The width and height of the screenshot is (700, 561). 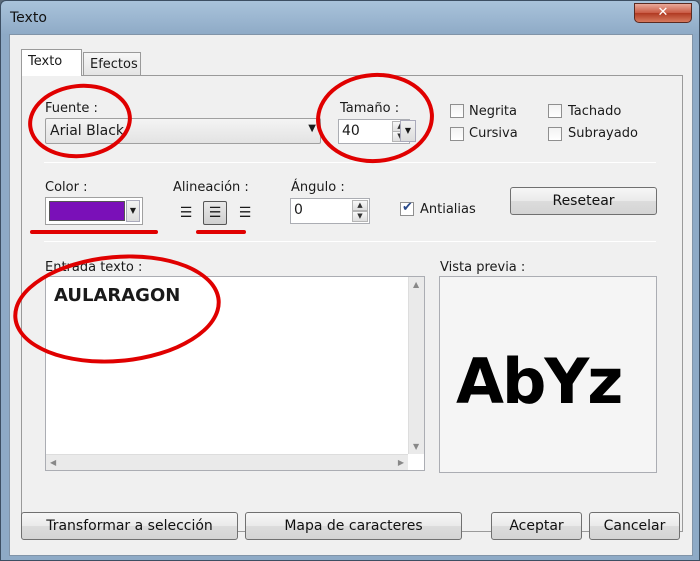 What do you see at coordinates (51, 62) in the screenshot?
I see `tab-texto: Texto` at bounding box center [51, 62].